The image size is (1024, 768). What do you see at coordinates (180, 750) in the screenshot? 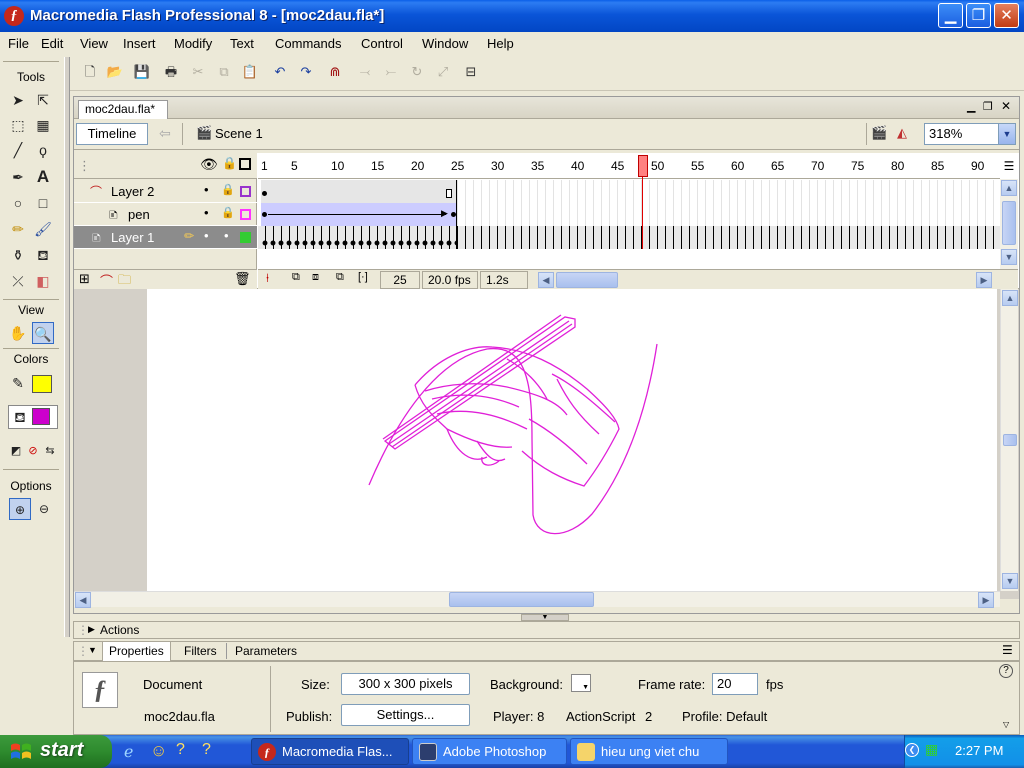
I see `help-question-icon: ?` at bounding box center [180, 750].